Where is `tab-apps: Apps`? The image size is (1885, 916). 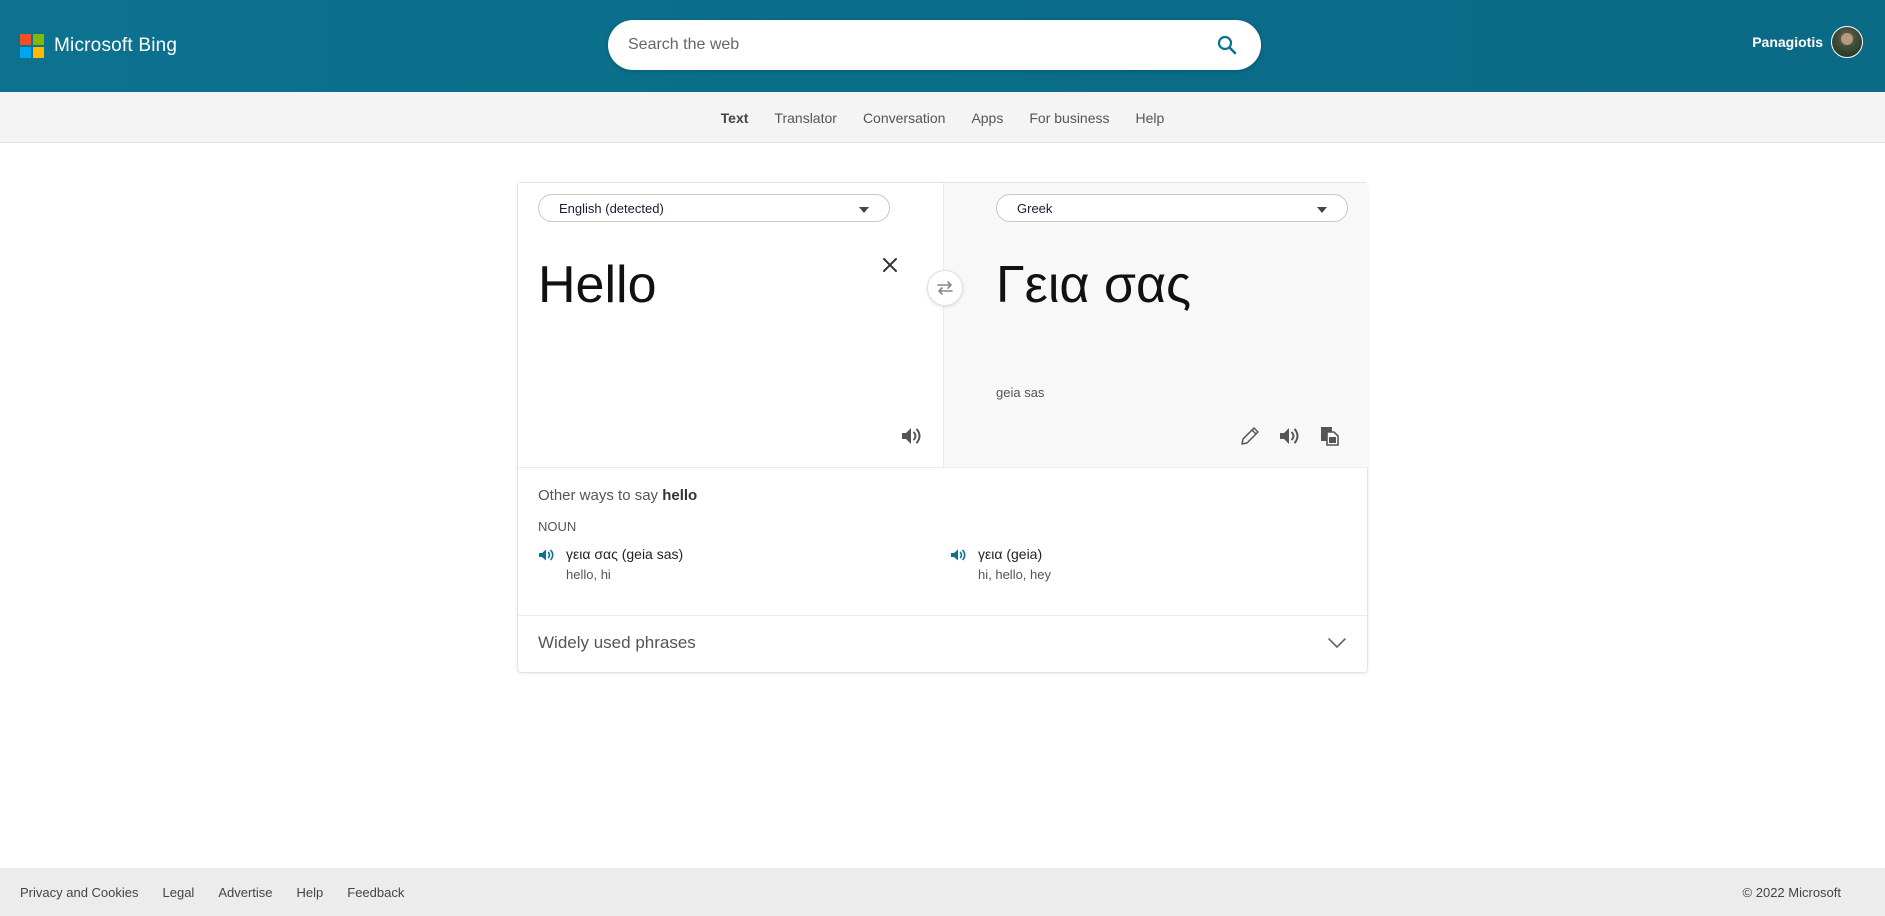
tab-apps: Apps is located at coordinates (987, 118).